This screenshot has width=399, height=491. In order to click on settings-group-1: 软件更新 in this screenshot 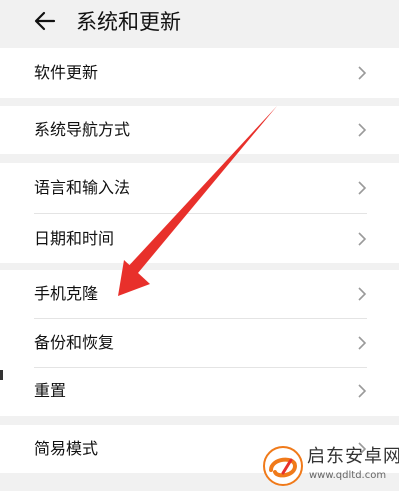, I will do `click(199, 73)`.